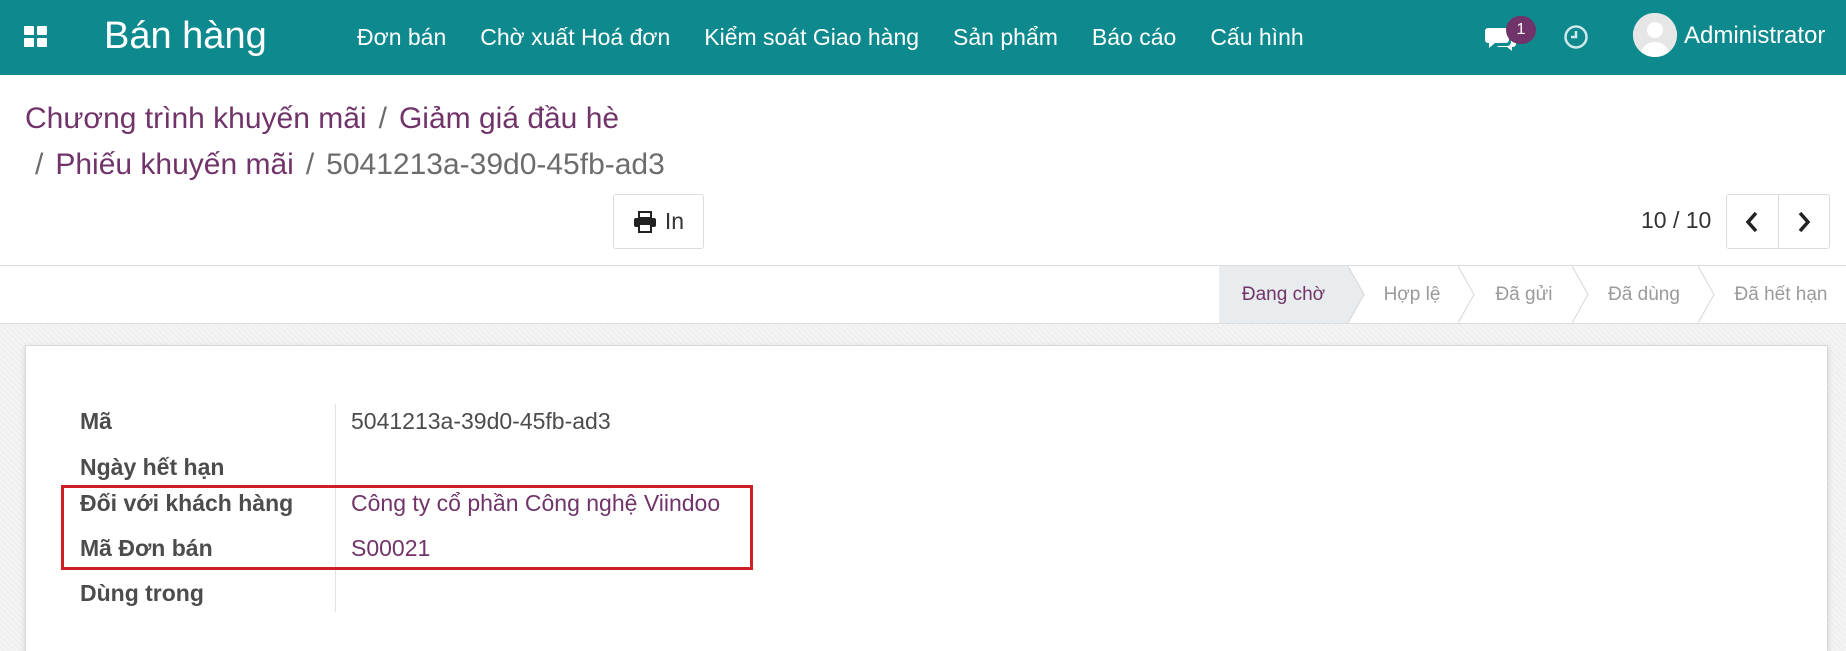 This screenshot has height=651, width=1846. What do you see at coordinates (1521, 30) in the screenshot?
I see `chat-badge: 1` at bounding box center [1521, 30].